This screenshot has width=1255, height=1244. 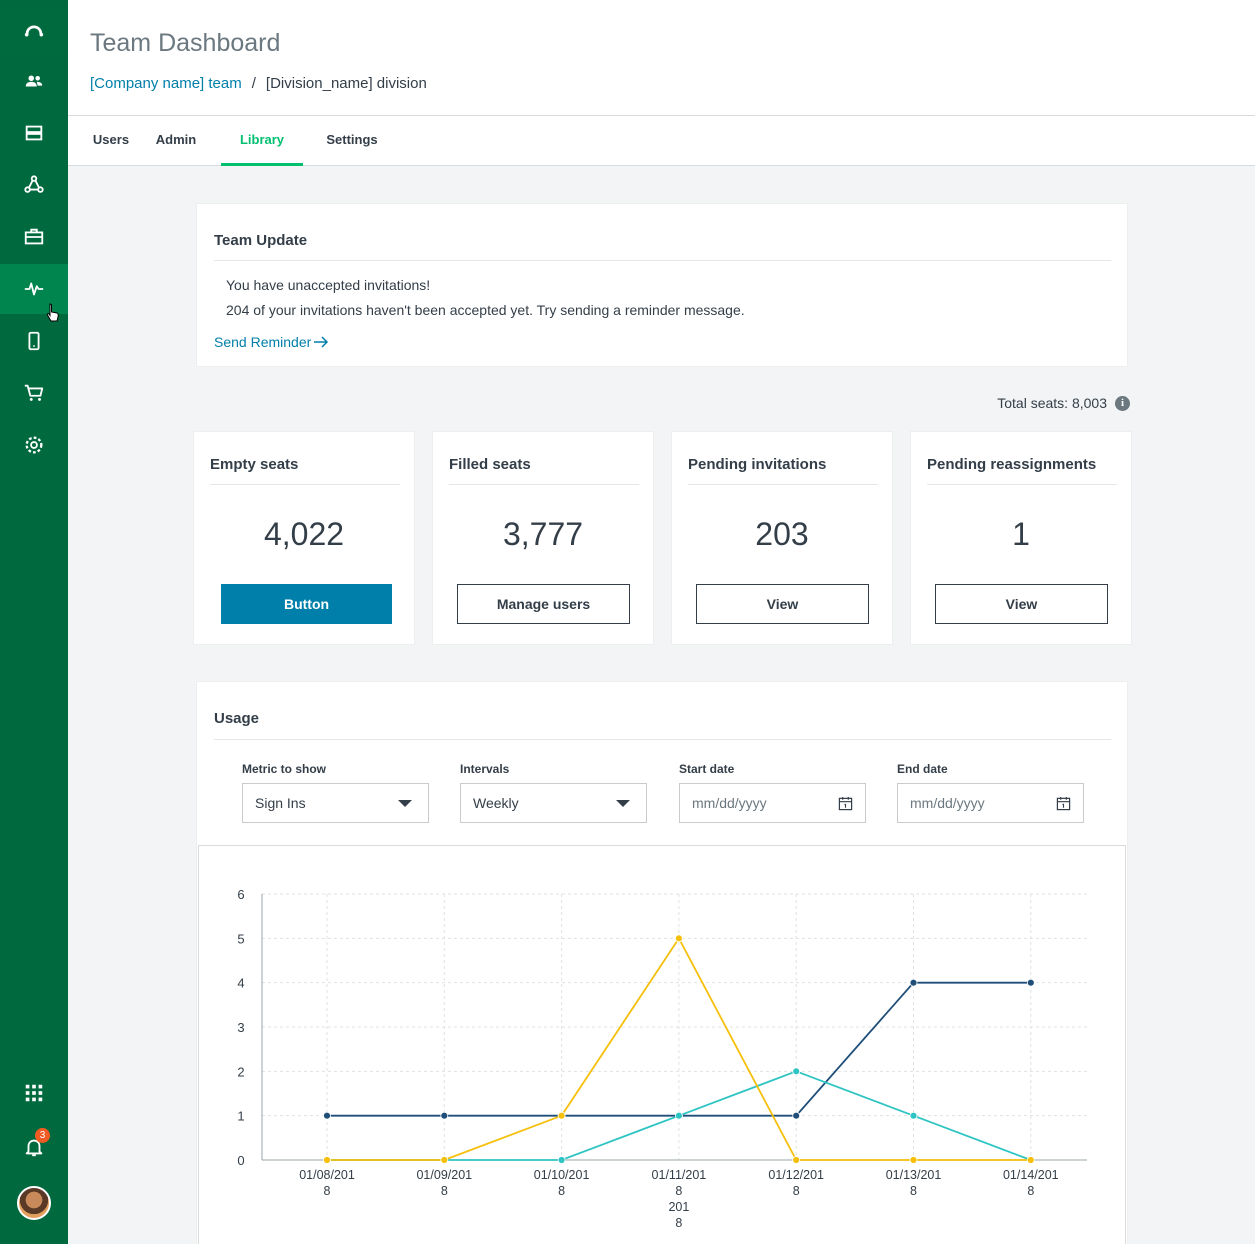 I want to click on sidebar-item-settings, so click(x=34, y=445).